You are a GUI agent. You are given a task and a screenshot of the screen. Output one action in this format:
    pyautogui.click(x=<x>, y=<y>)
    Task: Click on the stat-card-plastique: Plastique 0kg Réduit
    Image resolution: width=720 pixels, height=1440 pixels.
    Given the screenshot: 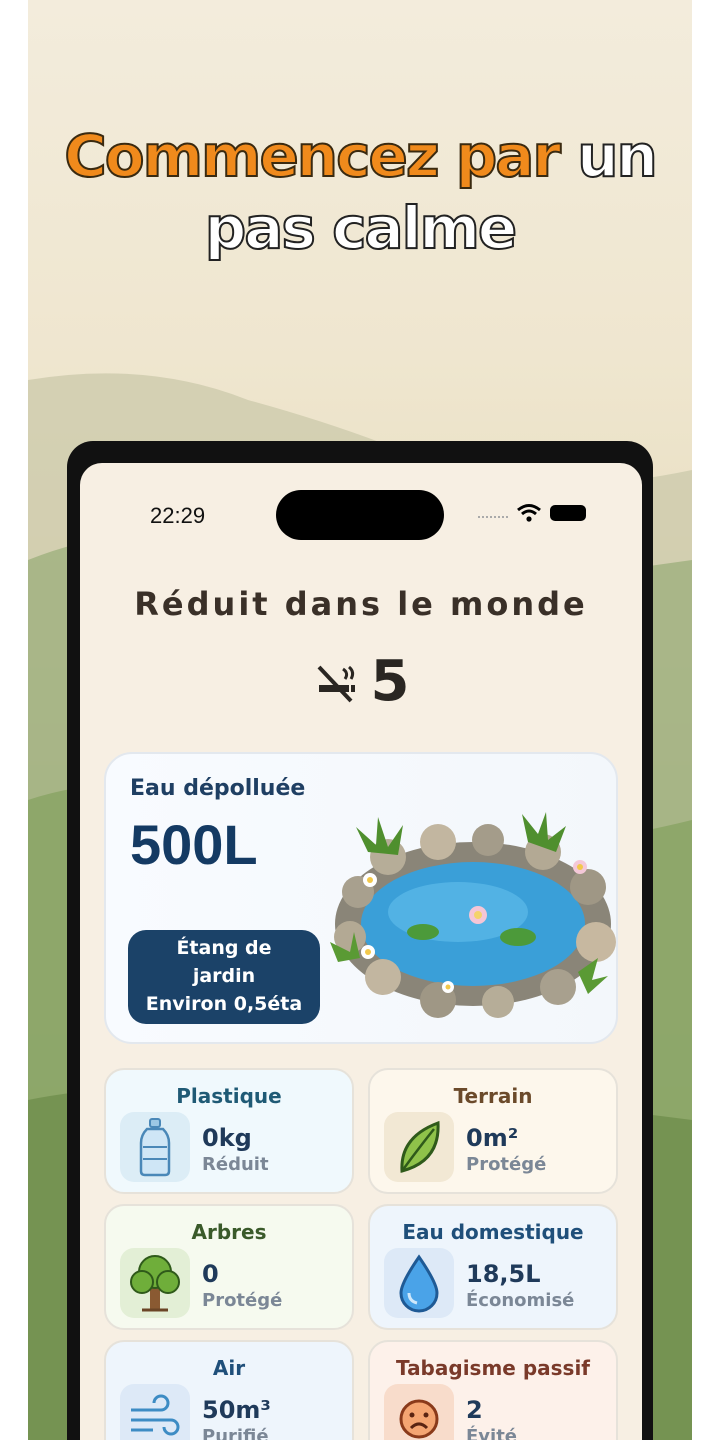 What is the action you would take?
    pyautogui.click(x=229, y=1131)
    